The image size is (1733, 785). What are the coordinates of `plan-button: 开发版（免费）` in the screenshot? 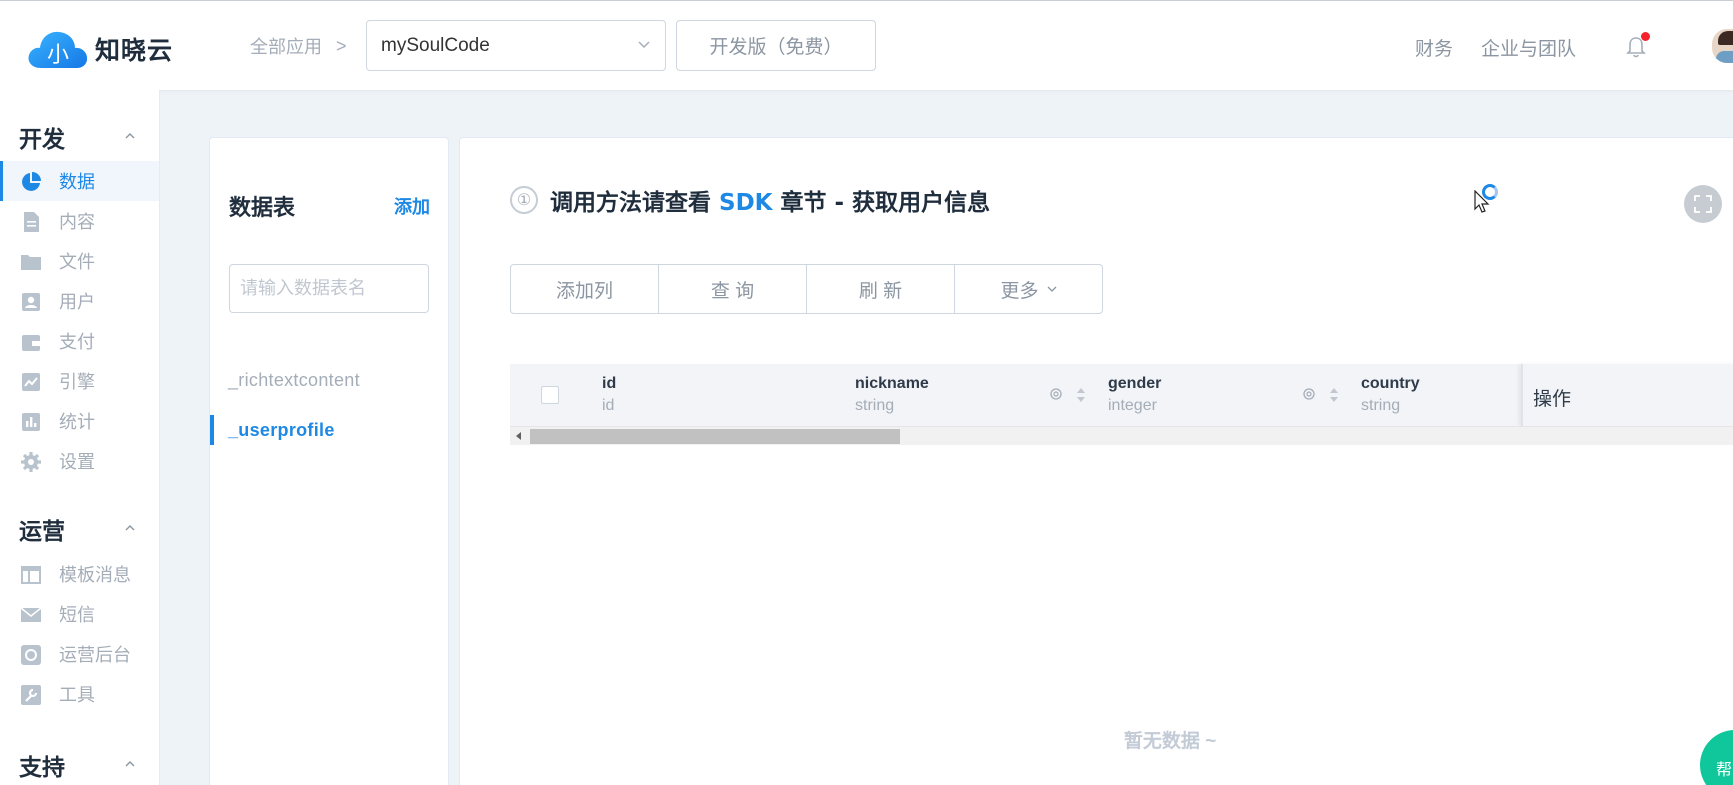 It's located at (776, 45).